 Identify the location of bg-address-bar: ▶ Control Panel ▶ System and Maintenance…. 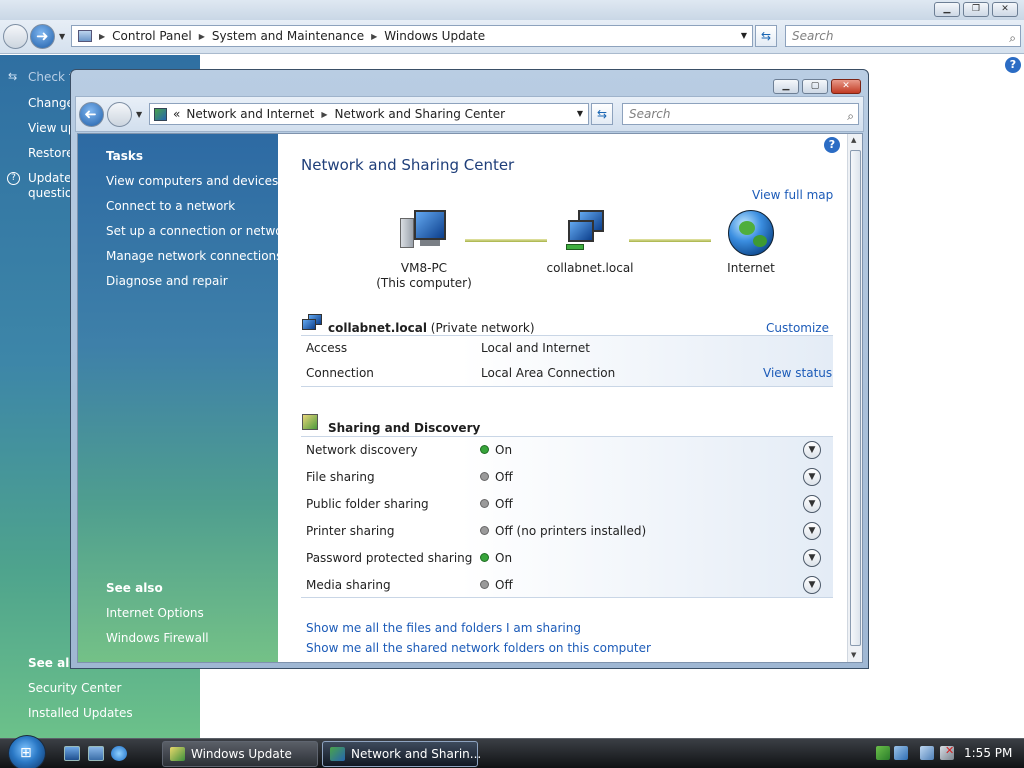
(412, 36).